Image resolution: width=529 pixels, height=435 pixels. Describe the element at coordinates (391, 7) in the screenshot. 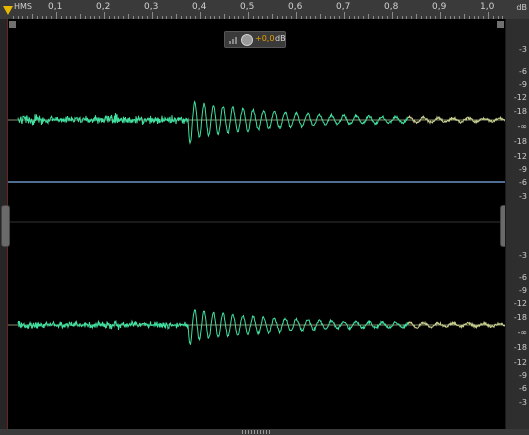

I see `ruler-tick-label: 0,8` at that location.